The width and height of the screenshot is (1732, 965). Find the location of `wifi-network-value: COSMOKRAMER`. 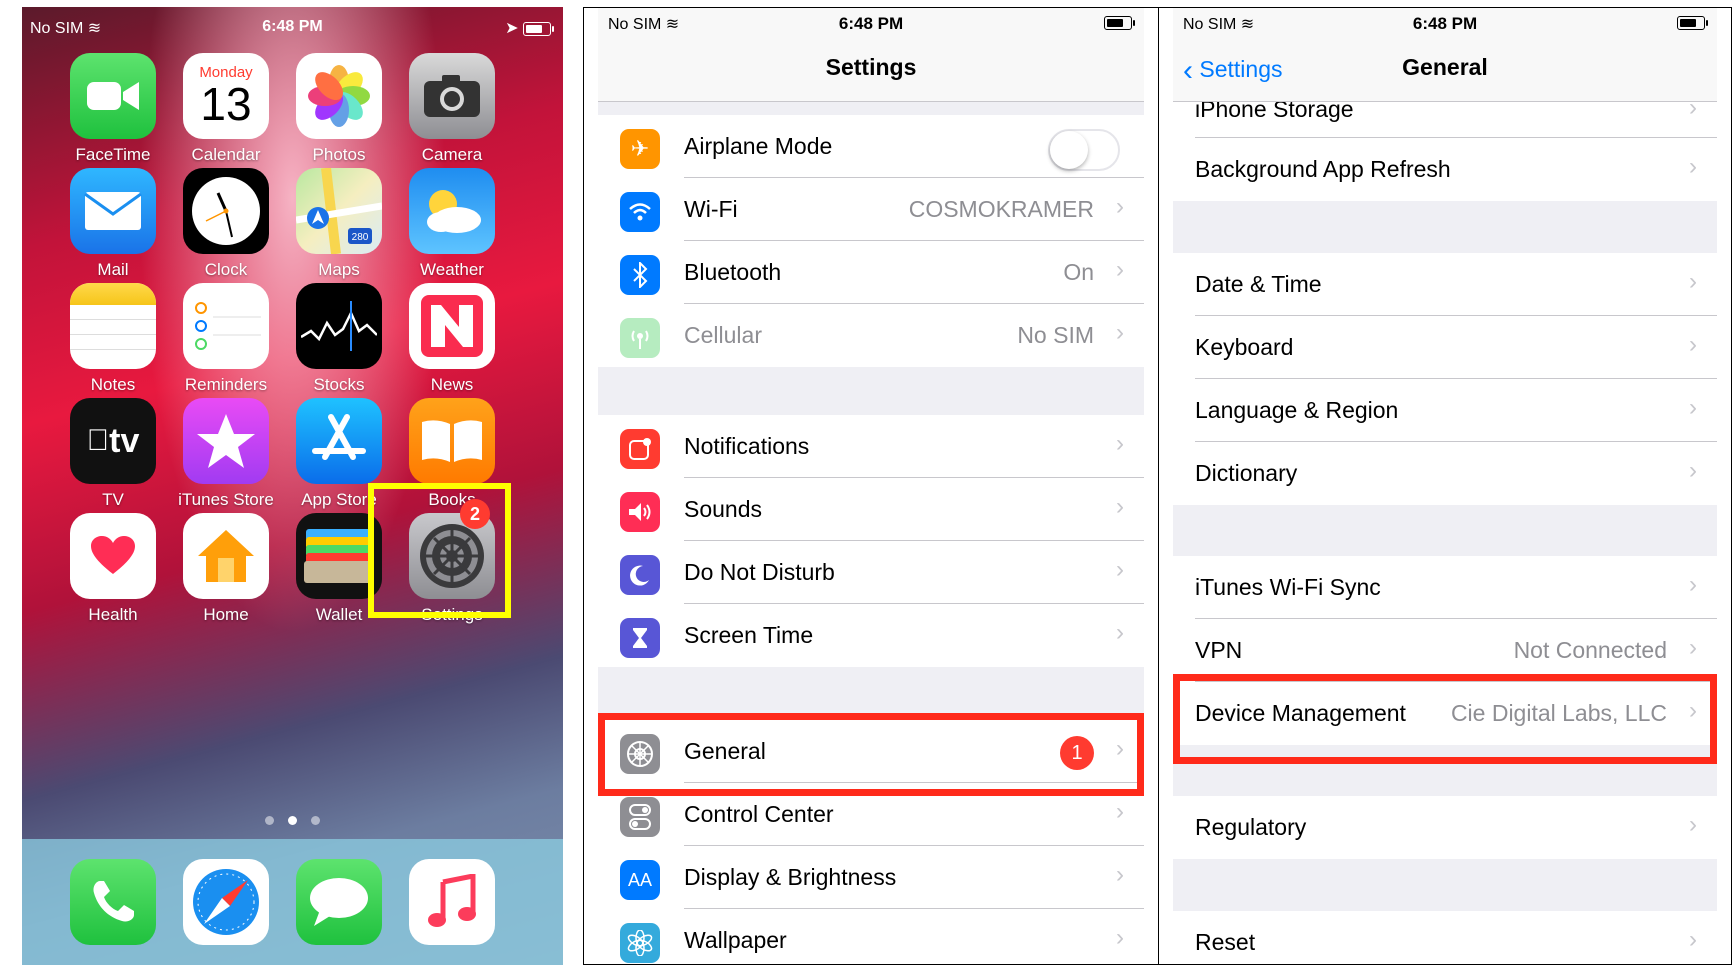

wifi-network-value: COSMOKRAMER is located at coordinates (1001, 209).